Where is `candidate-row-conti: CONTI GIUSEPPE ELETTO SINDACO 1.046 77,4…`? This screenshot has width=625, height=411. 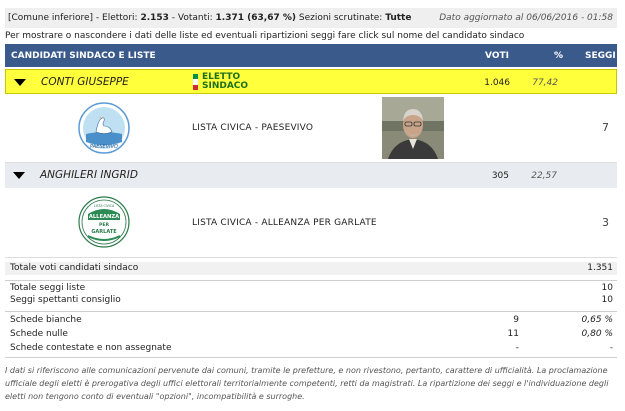
candidate-row-conti: CONTI GIUSEPPE ELETTO SINDACO 1.046 77,4… is located at coordinates (311, 81).